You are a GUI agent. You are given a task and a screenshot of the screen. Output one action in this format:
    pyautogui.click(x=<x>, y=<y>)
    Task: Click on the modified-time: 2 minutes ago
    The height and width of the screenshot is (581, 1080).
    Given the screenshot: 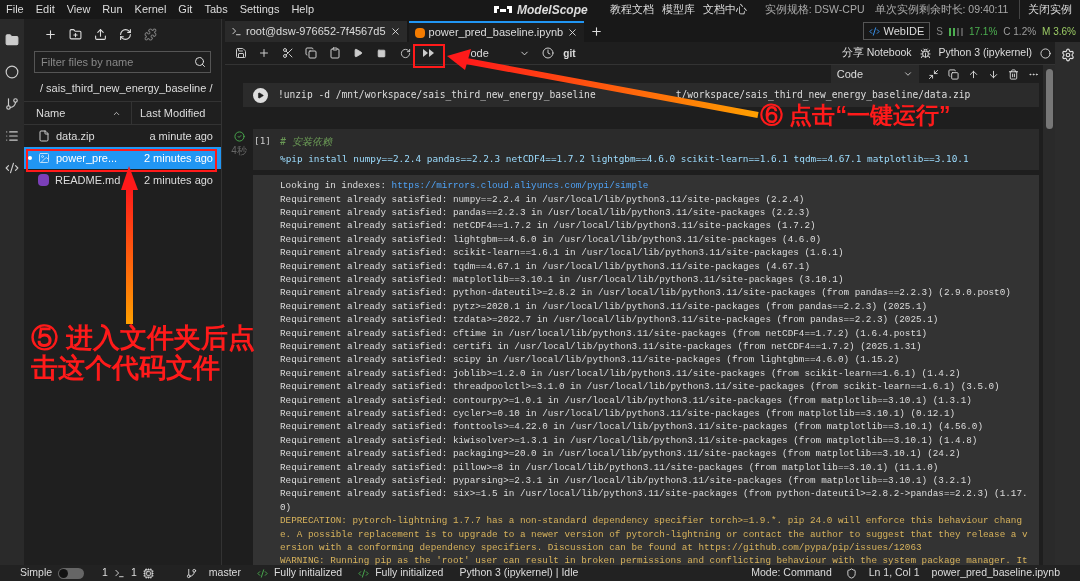 What is the action you would take?
    pyautogui.click(x=178, y=180)
    